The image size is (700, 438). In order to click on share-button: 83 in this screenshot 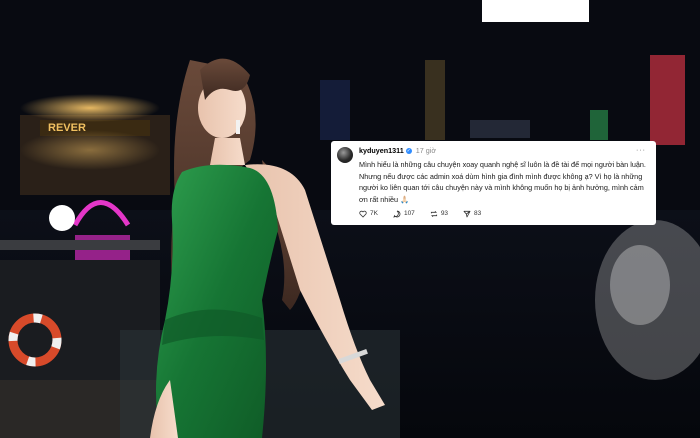, I will do `click(472, 214)`.